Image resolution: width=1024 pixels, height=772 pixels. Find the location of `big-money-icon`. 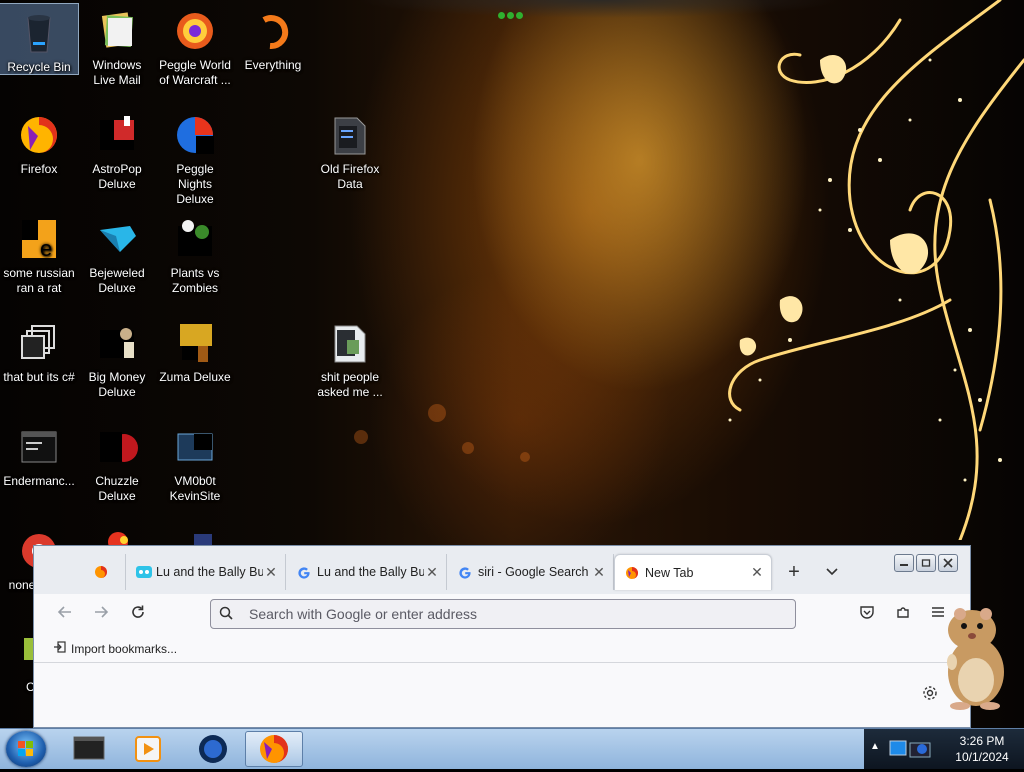

big-money-icon is located at coordinates (117, 343).